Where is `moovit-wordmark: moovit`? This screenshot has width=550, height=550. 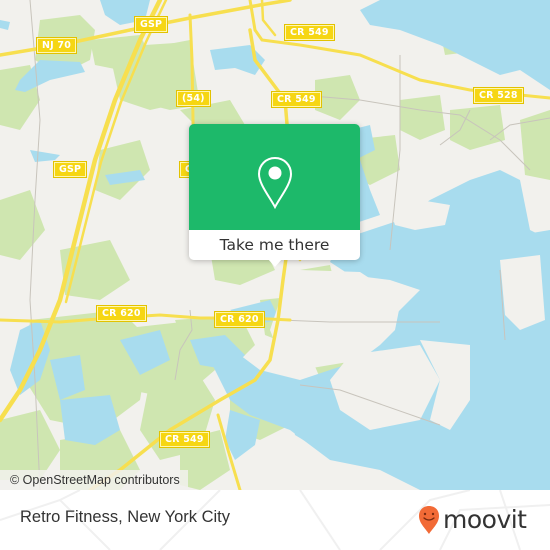
moovit-wordmark: moovit is located at coordinates (485, 519).